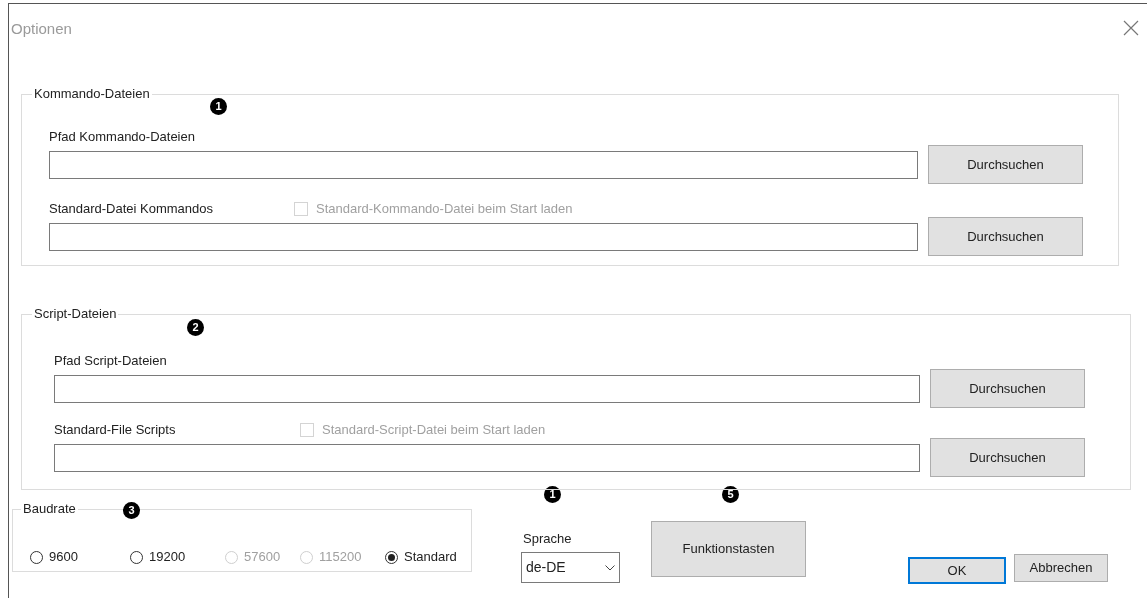  I want to click on checkbox-label: Standard-Kommando-Datei beim Start laden, so click(444, 209).